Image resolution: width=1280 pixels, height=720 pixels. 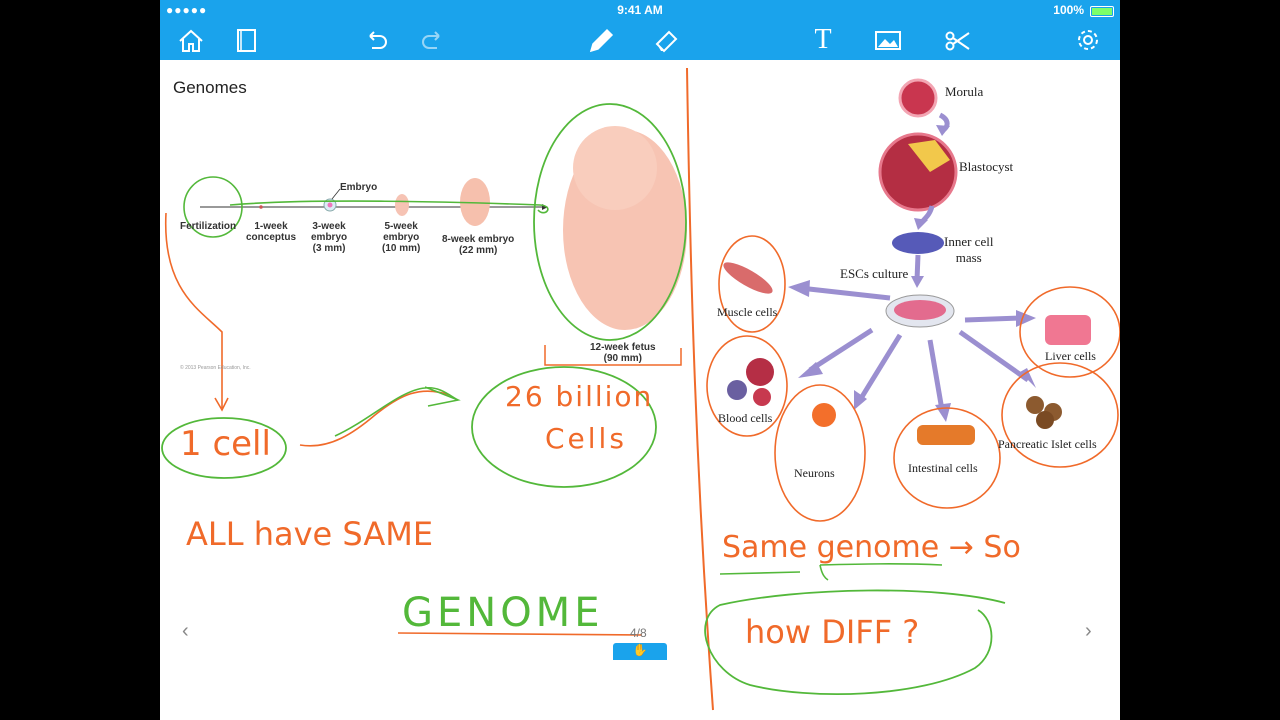 What do you see at coordinates (210, 87) in the screenshot?
I see `page-title: Genomes` at bounding box center [210, 87].